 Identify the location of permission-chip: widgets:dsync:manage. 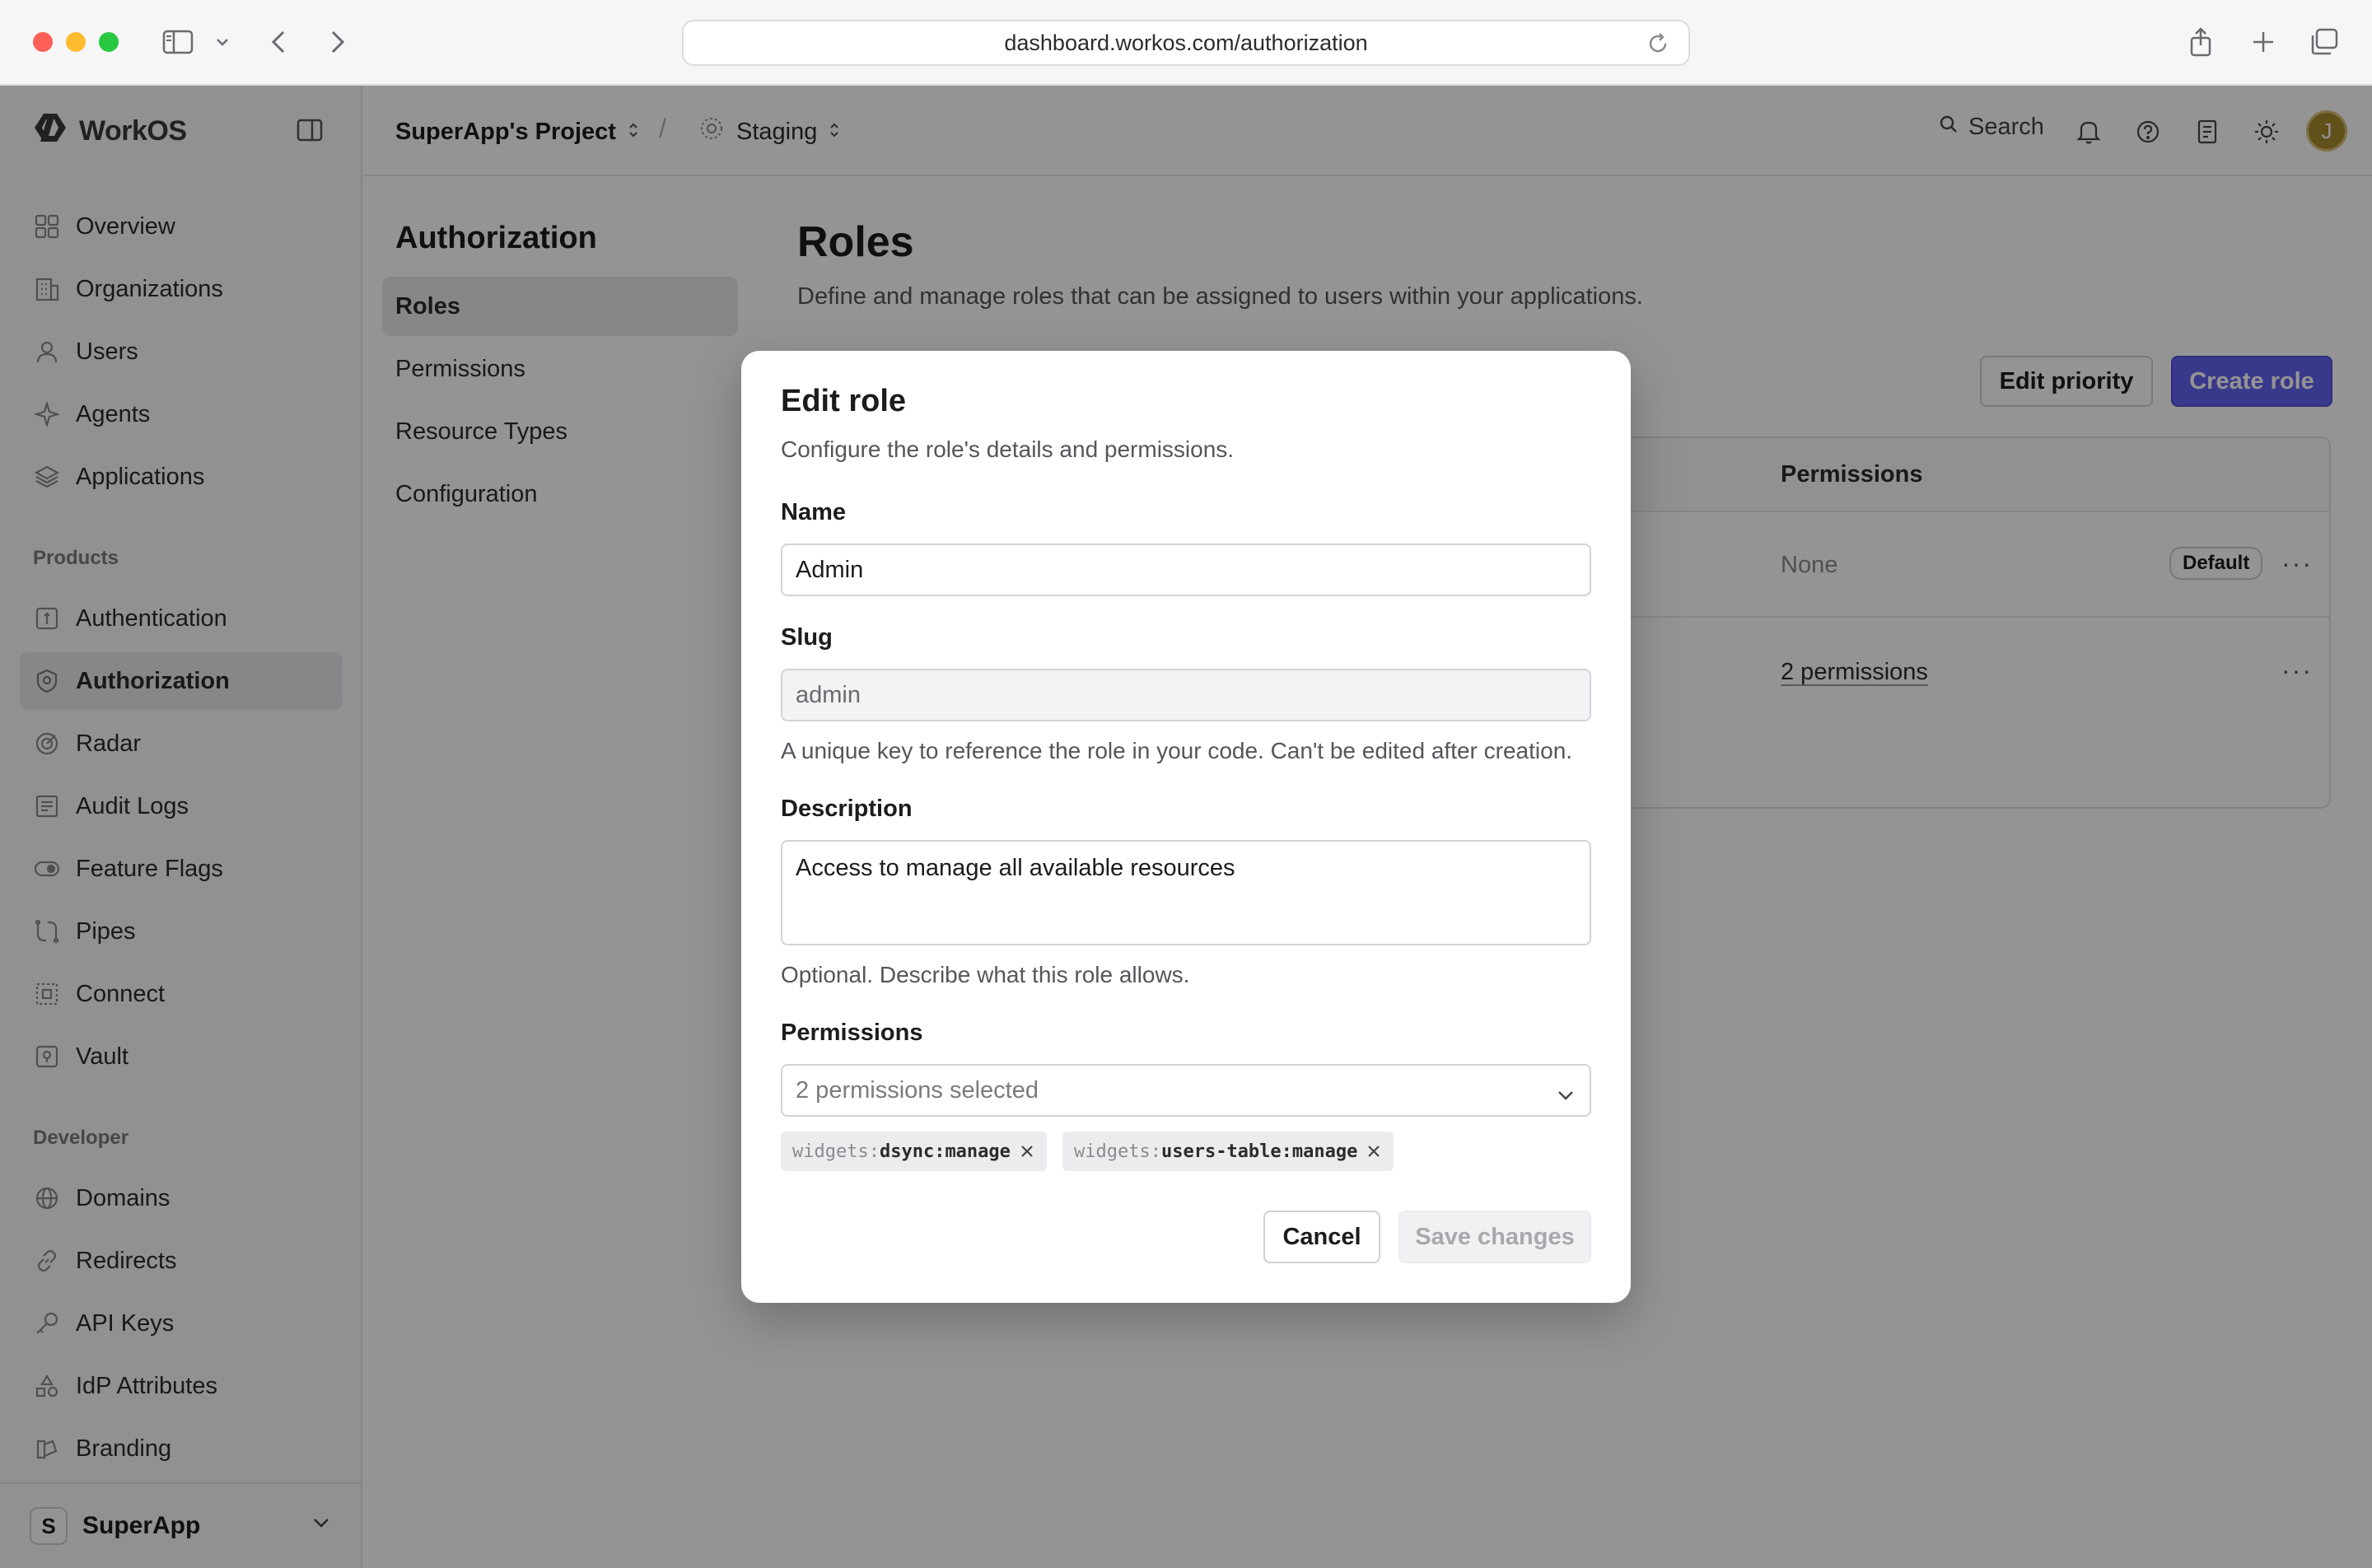
(914, 1151).